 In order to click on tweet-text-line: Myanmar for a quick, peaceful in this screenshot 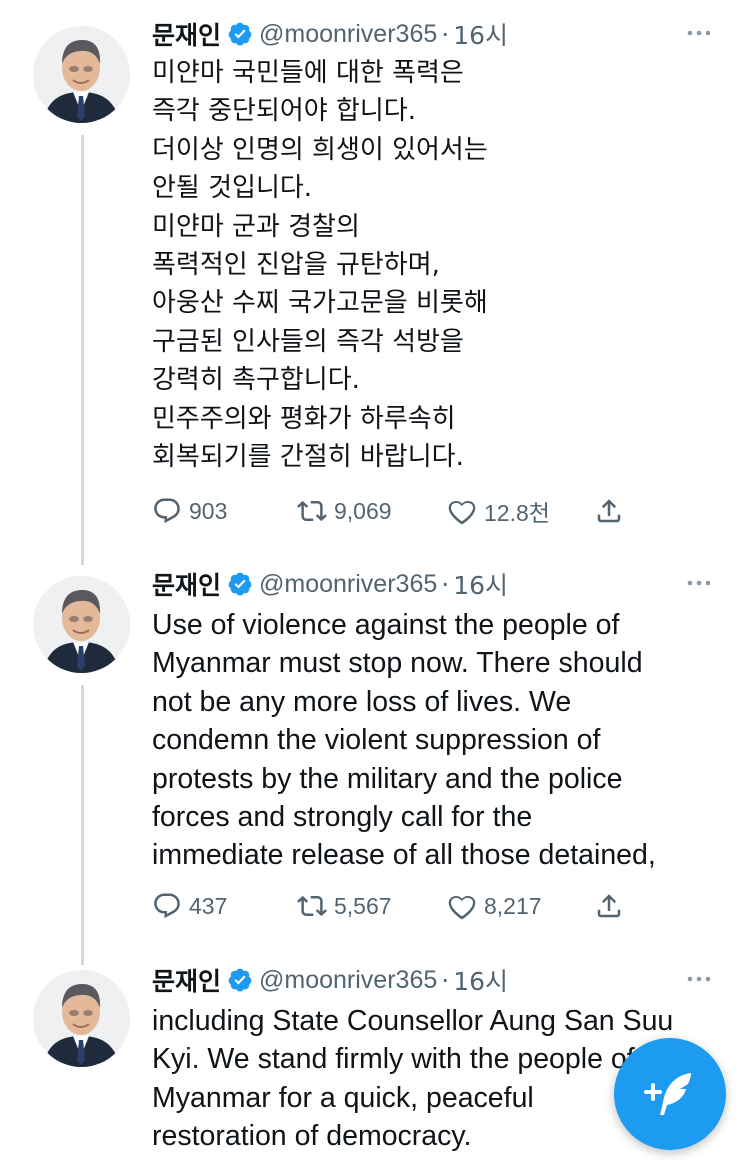, I will do `click(343, 1097)`.